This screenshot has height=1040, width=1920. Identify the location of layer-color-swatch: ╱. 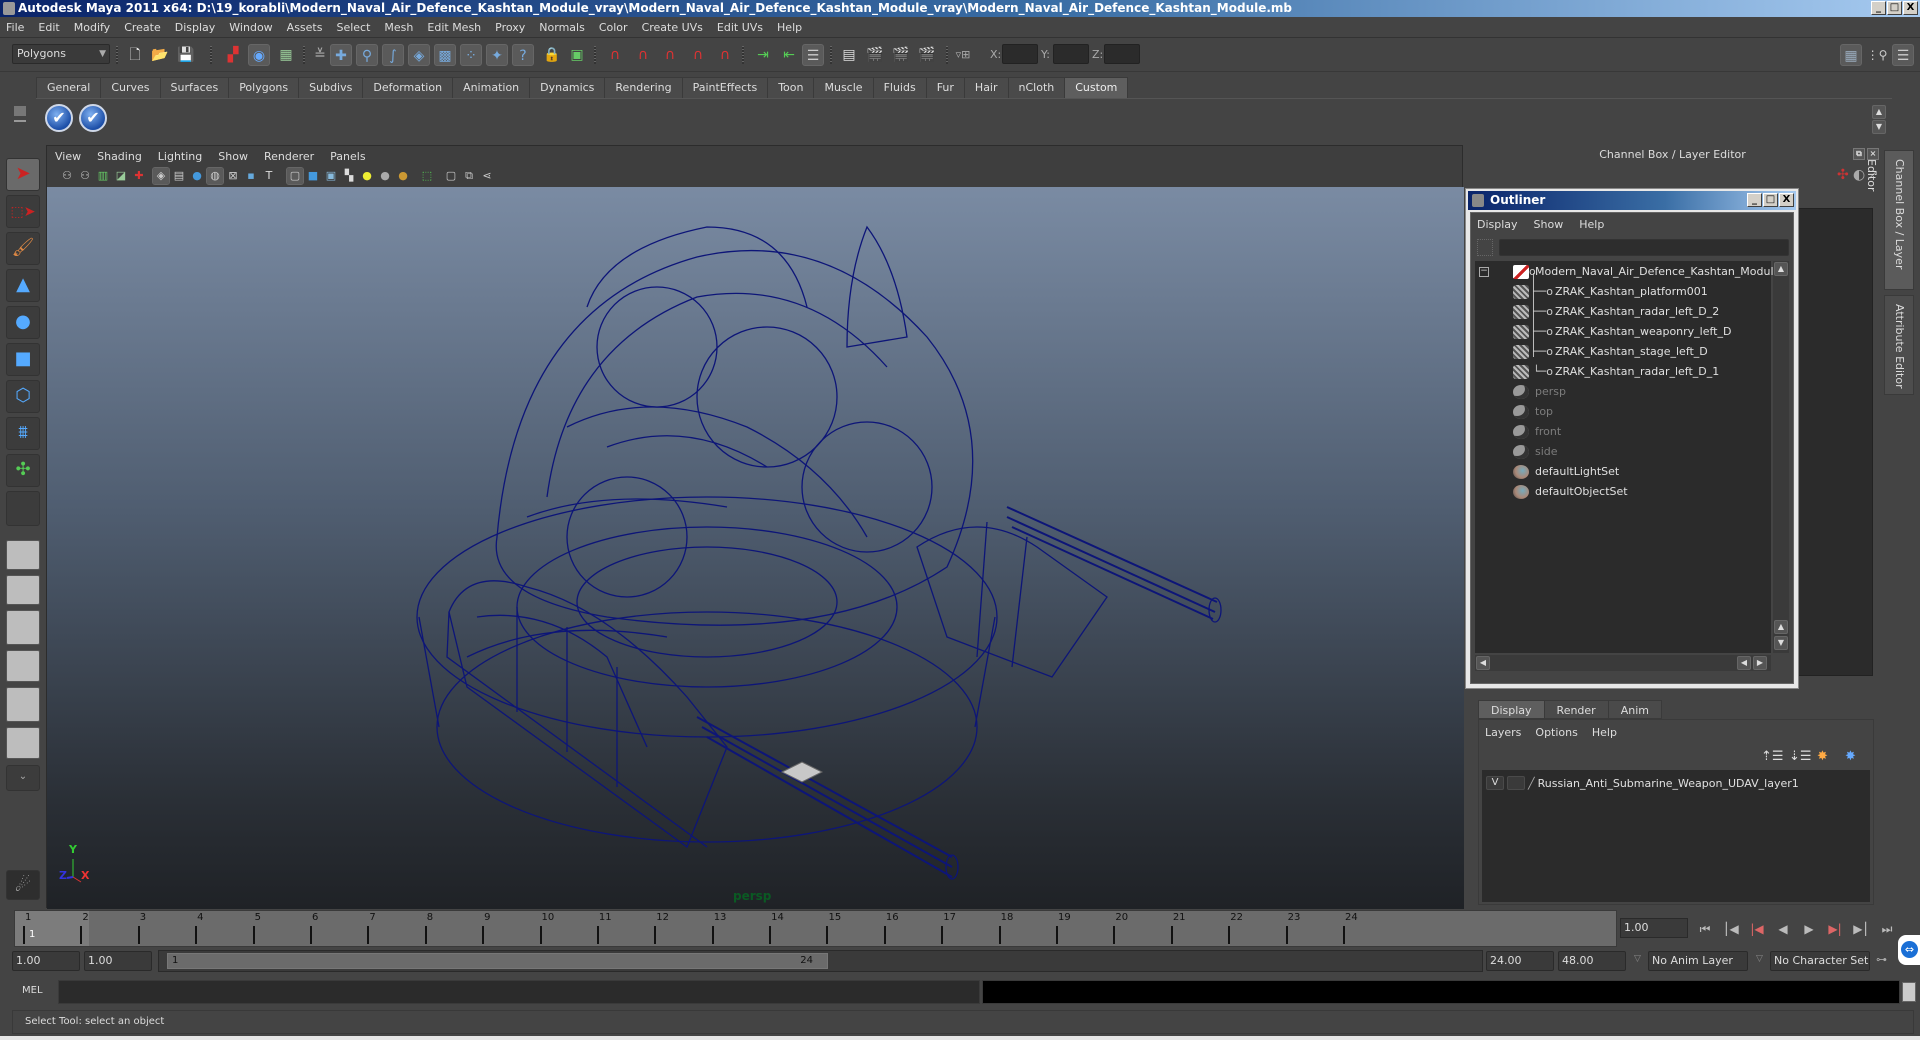
(1531, 783).